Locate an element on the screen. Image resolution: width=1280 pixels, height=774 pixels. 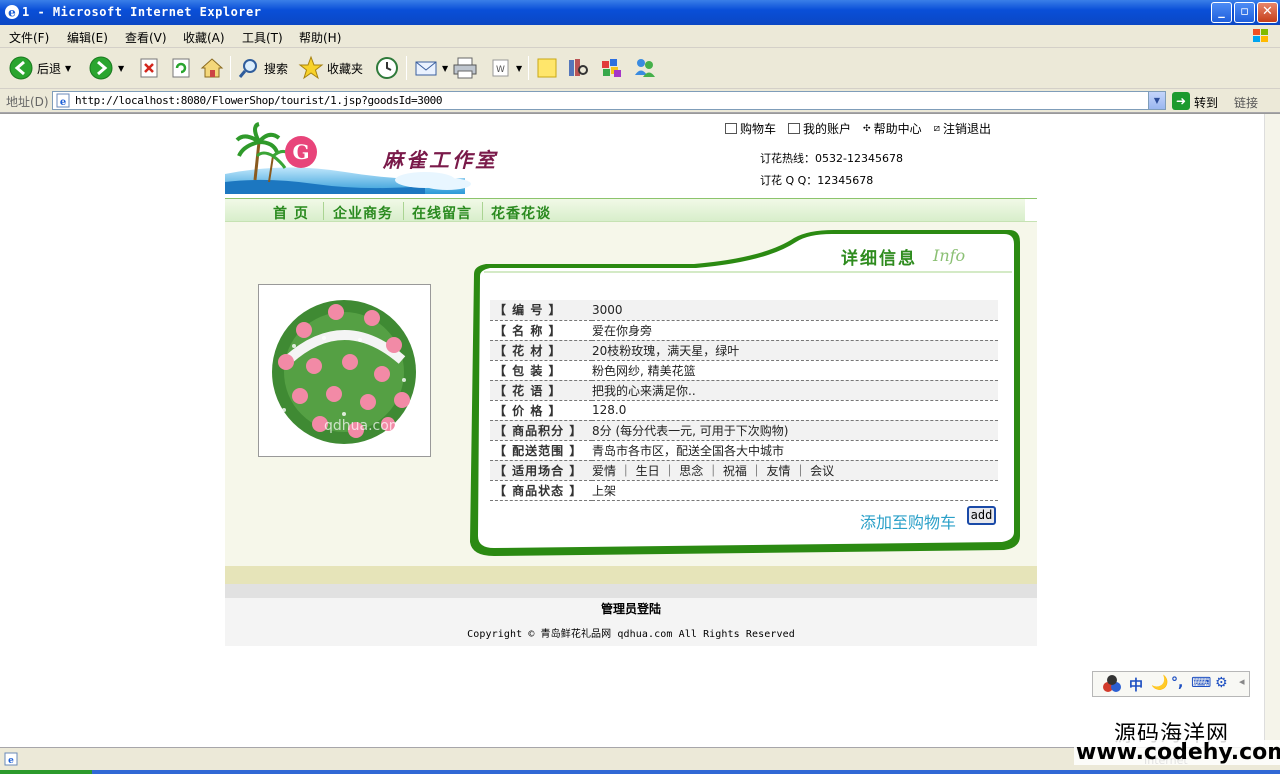
print-button is located at coordinates (465, 68).